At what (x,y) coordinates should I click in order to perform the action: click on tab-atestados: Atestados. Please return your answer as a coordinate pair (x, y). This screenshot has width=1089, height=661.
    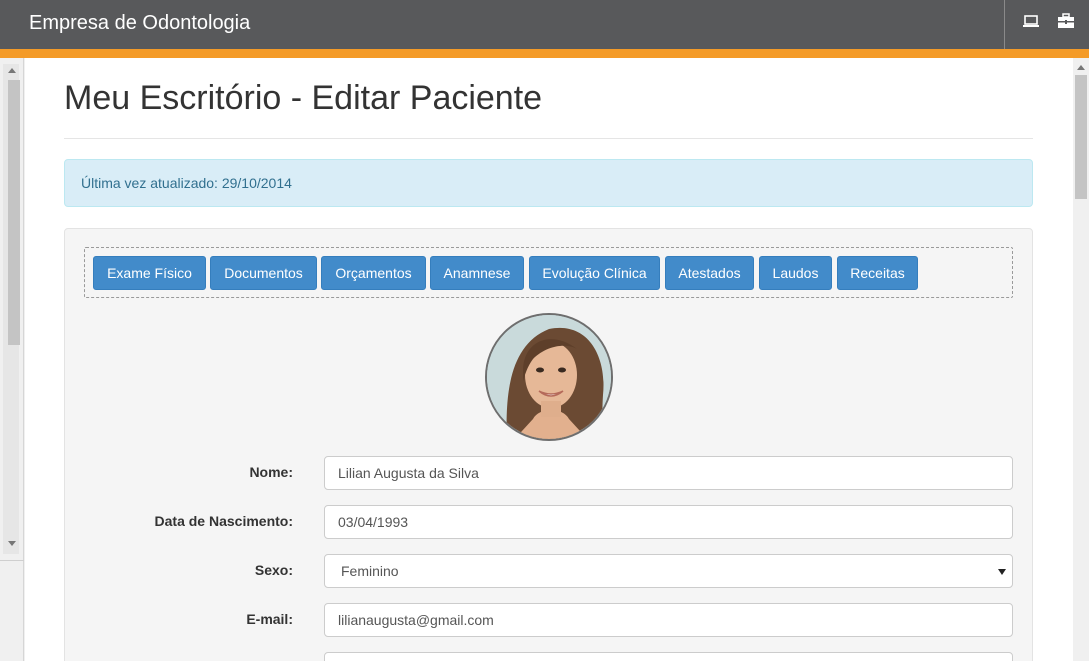
    Looking at the image, I should click on (709, 273).